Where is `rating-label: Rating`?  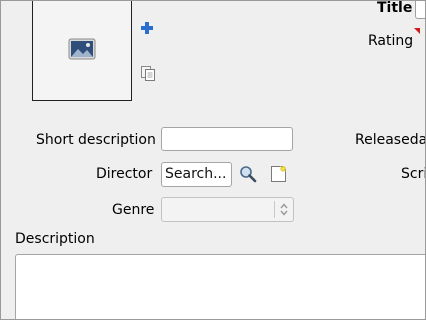
rating-label: Rating is located at coordinates (391, 41).